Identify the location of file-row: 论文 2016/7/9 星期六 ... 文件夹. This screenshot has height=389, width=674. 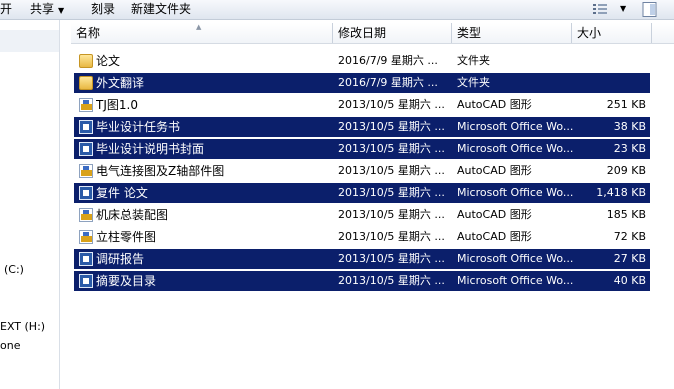
(362, 61).